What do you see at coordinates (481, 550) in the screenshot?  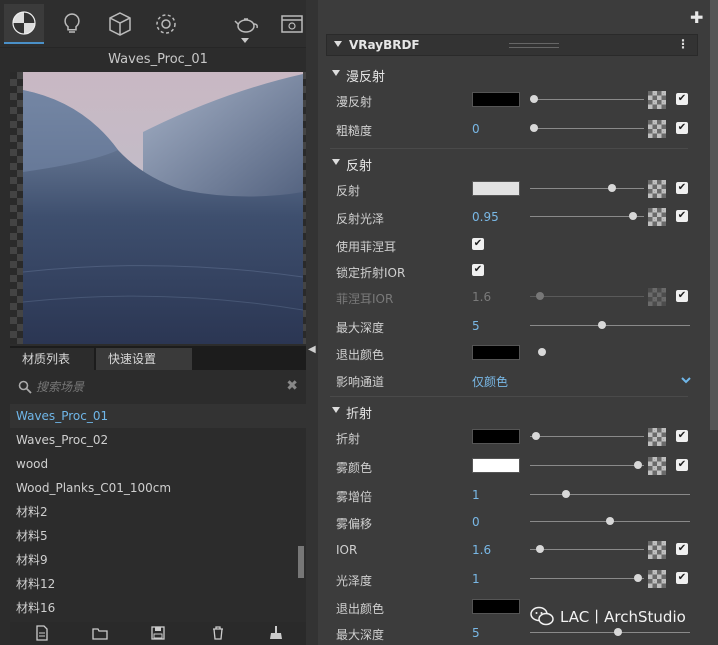 I see `ior-value: 1.6` at bounding box center [481, 550].